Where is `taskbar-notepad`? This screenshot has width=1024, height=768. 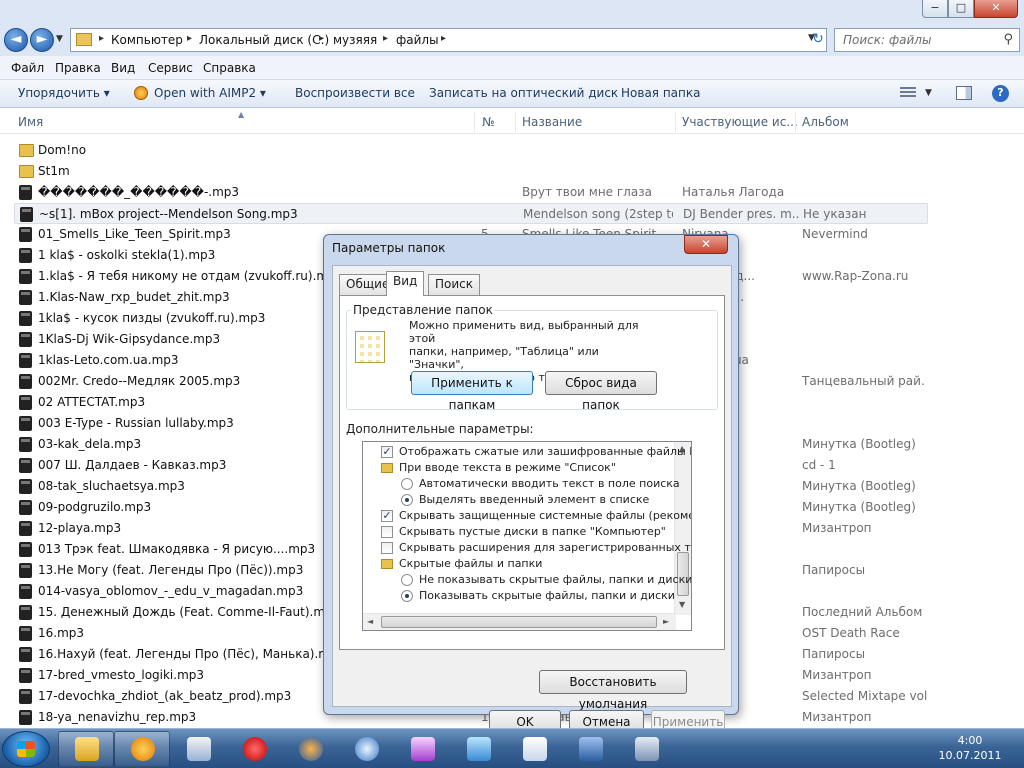 taskbar-notepad is located at coordinates (534, 749).